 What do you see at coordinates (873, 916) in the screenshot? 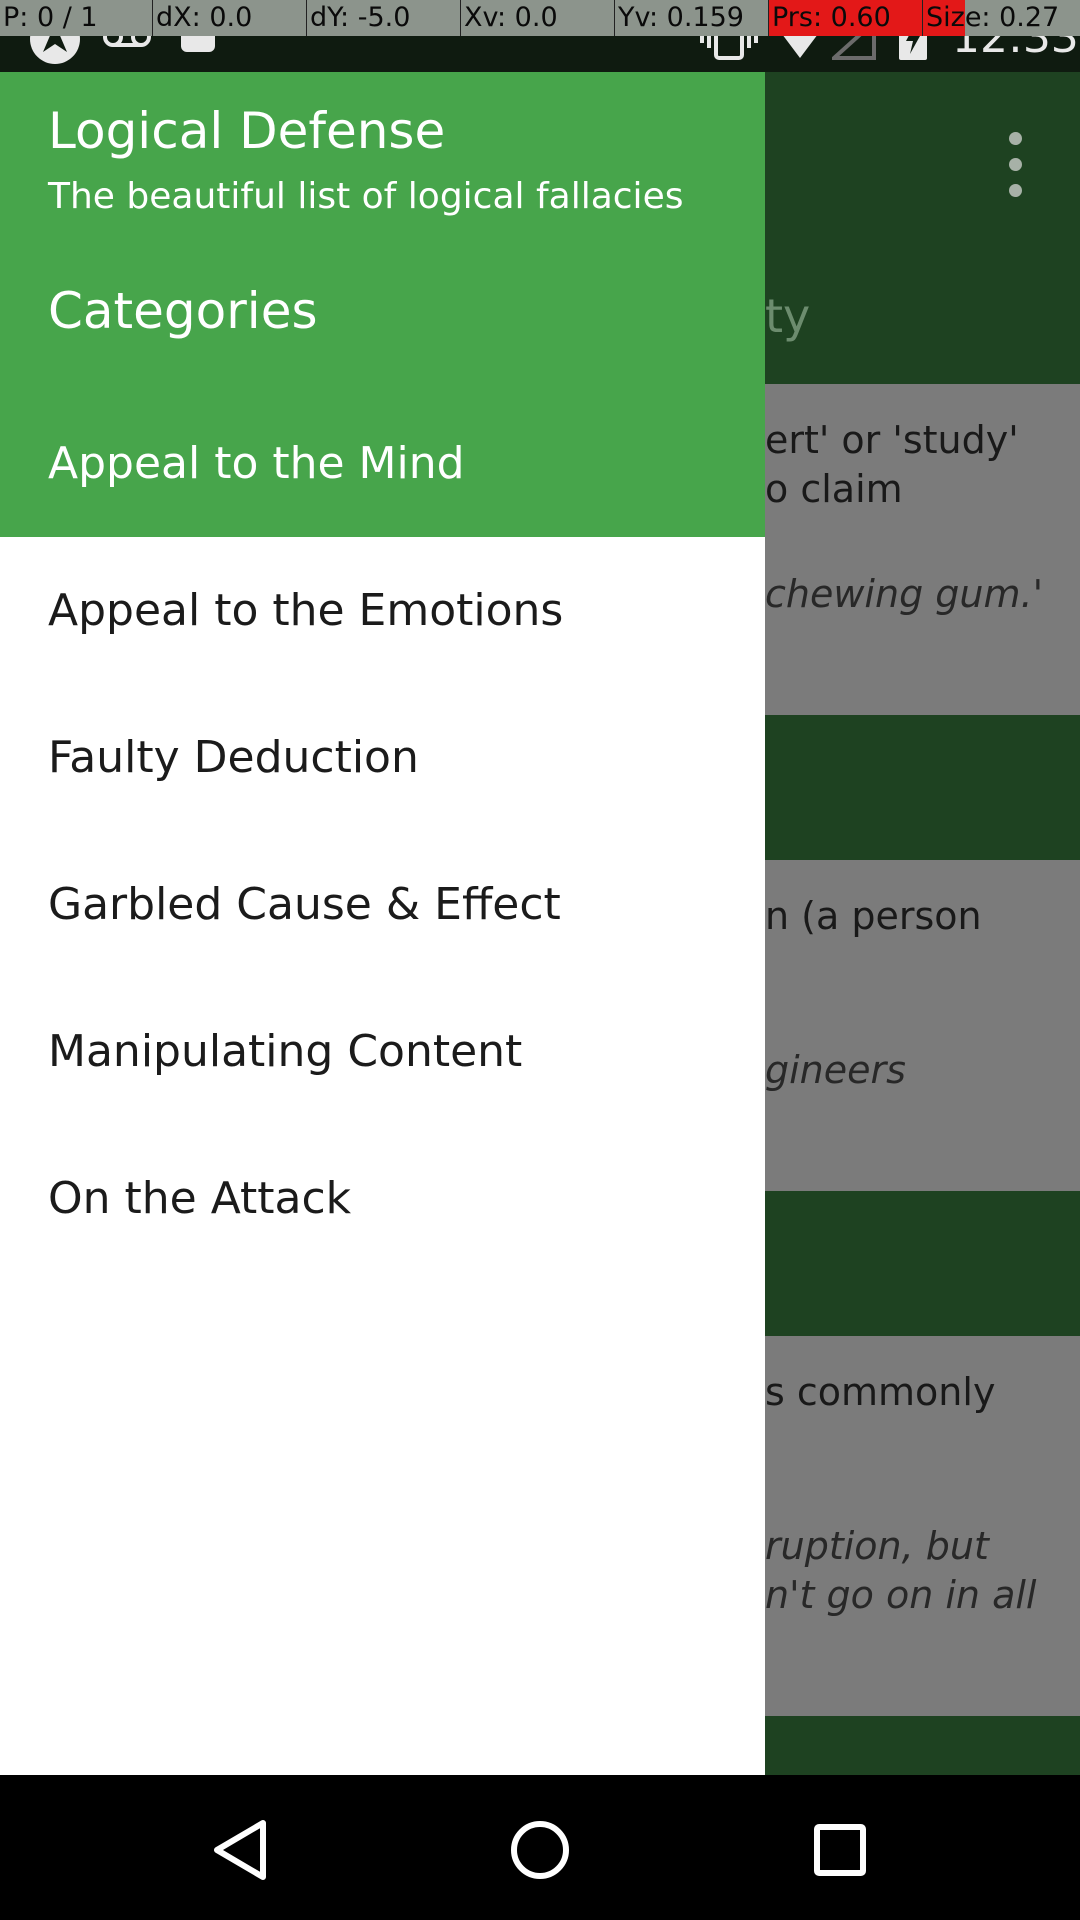
I see `card-text: n (a person` at bounding box center [873, 916].